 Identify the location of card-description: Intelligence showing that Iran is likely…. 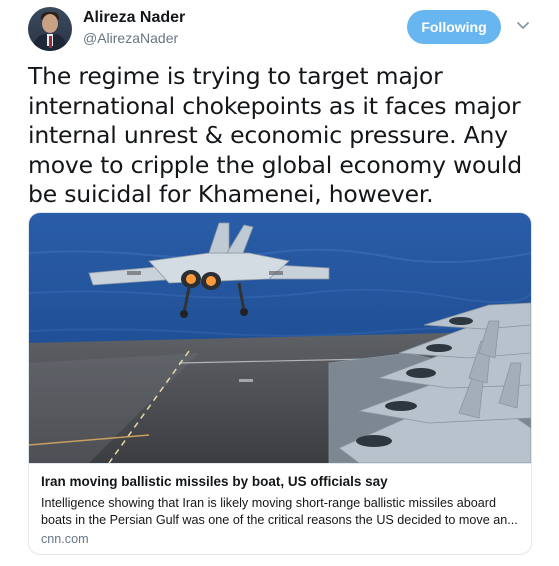
(279, 511).